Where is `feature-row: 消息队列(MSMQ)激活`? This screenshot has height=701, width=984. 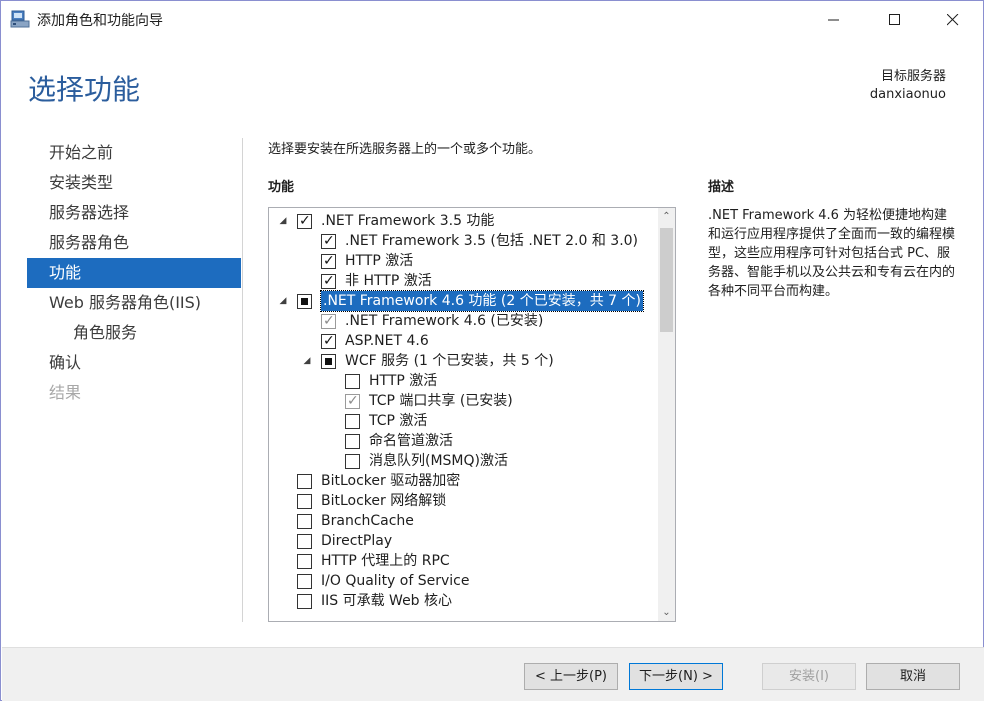 feature-row: 消息队列(MSMQ)激活 is located at coordinates (459, 461).